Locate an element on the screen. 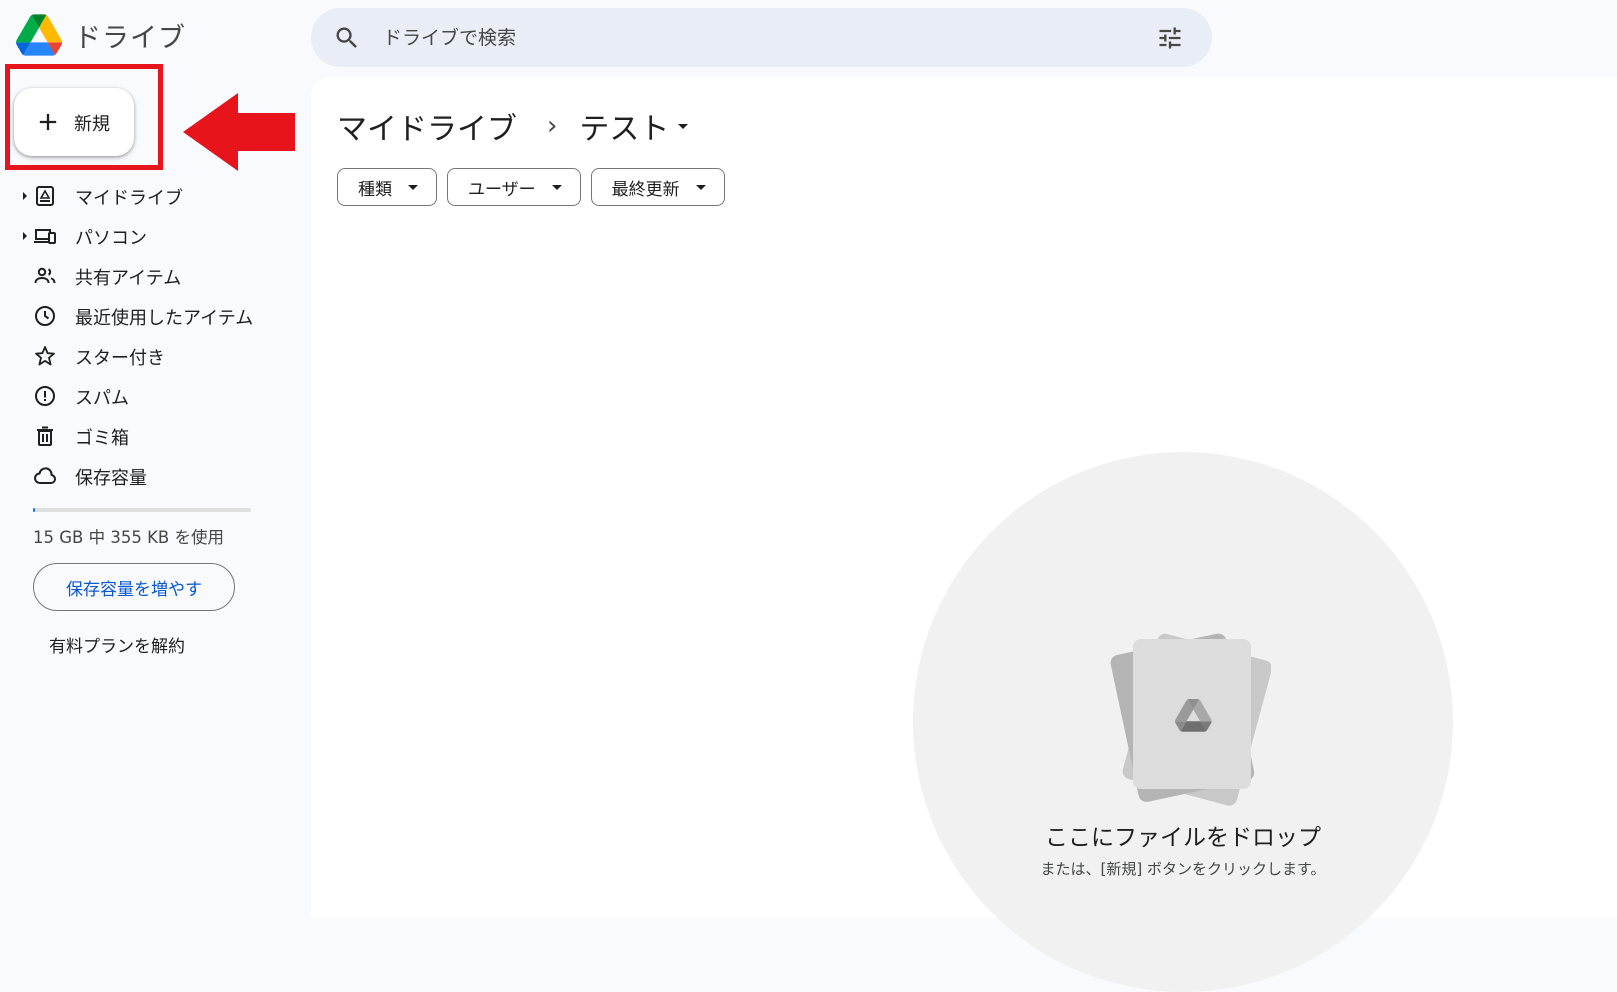 This screenshot has height=992, width=1617. empty-state-title: ここにファイルをドロップ is located at coordinates (1183, 838).